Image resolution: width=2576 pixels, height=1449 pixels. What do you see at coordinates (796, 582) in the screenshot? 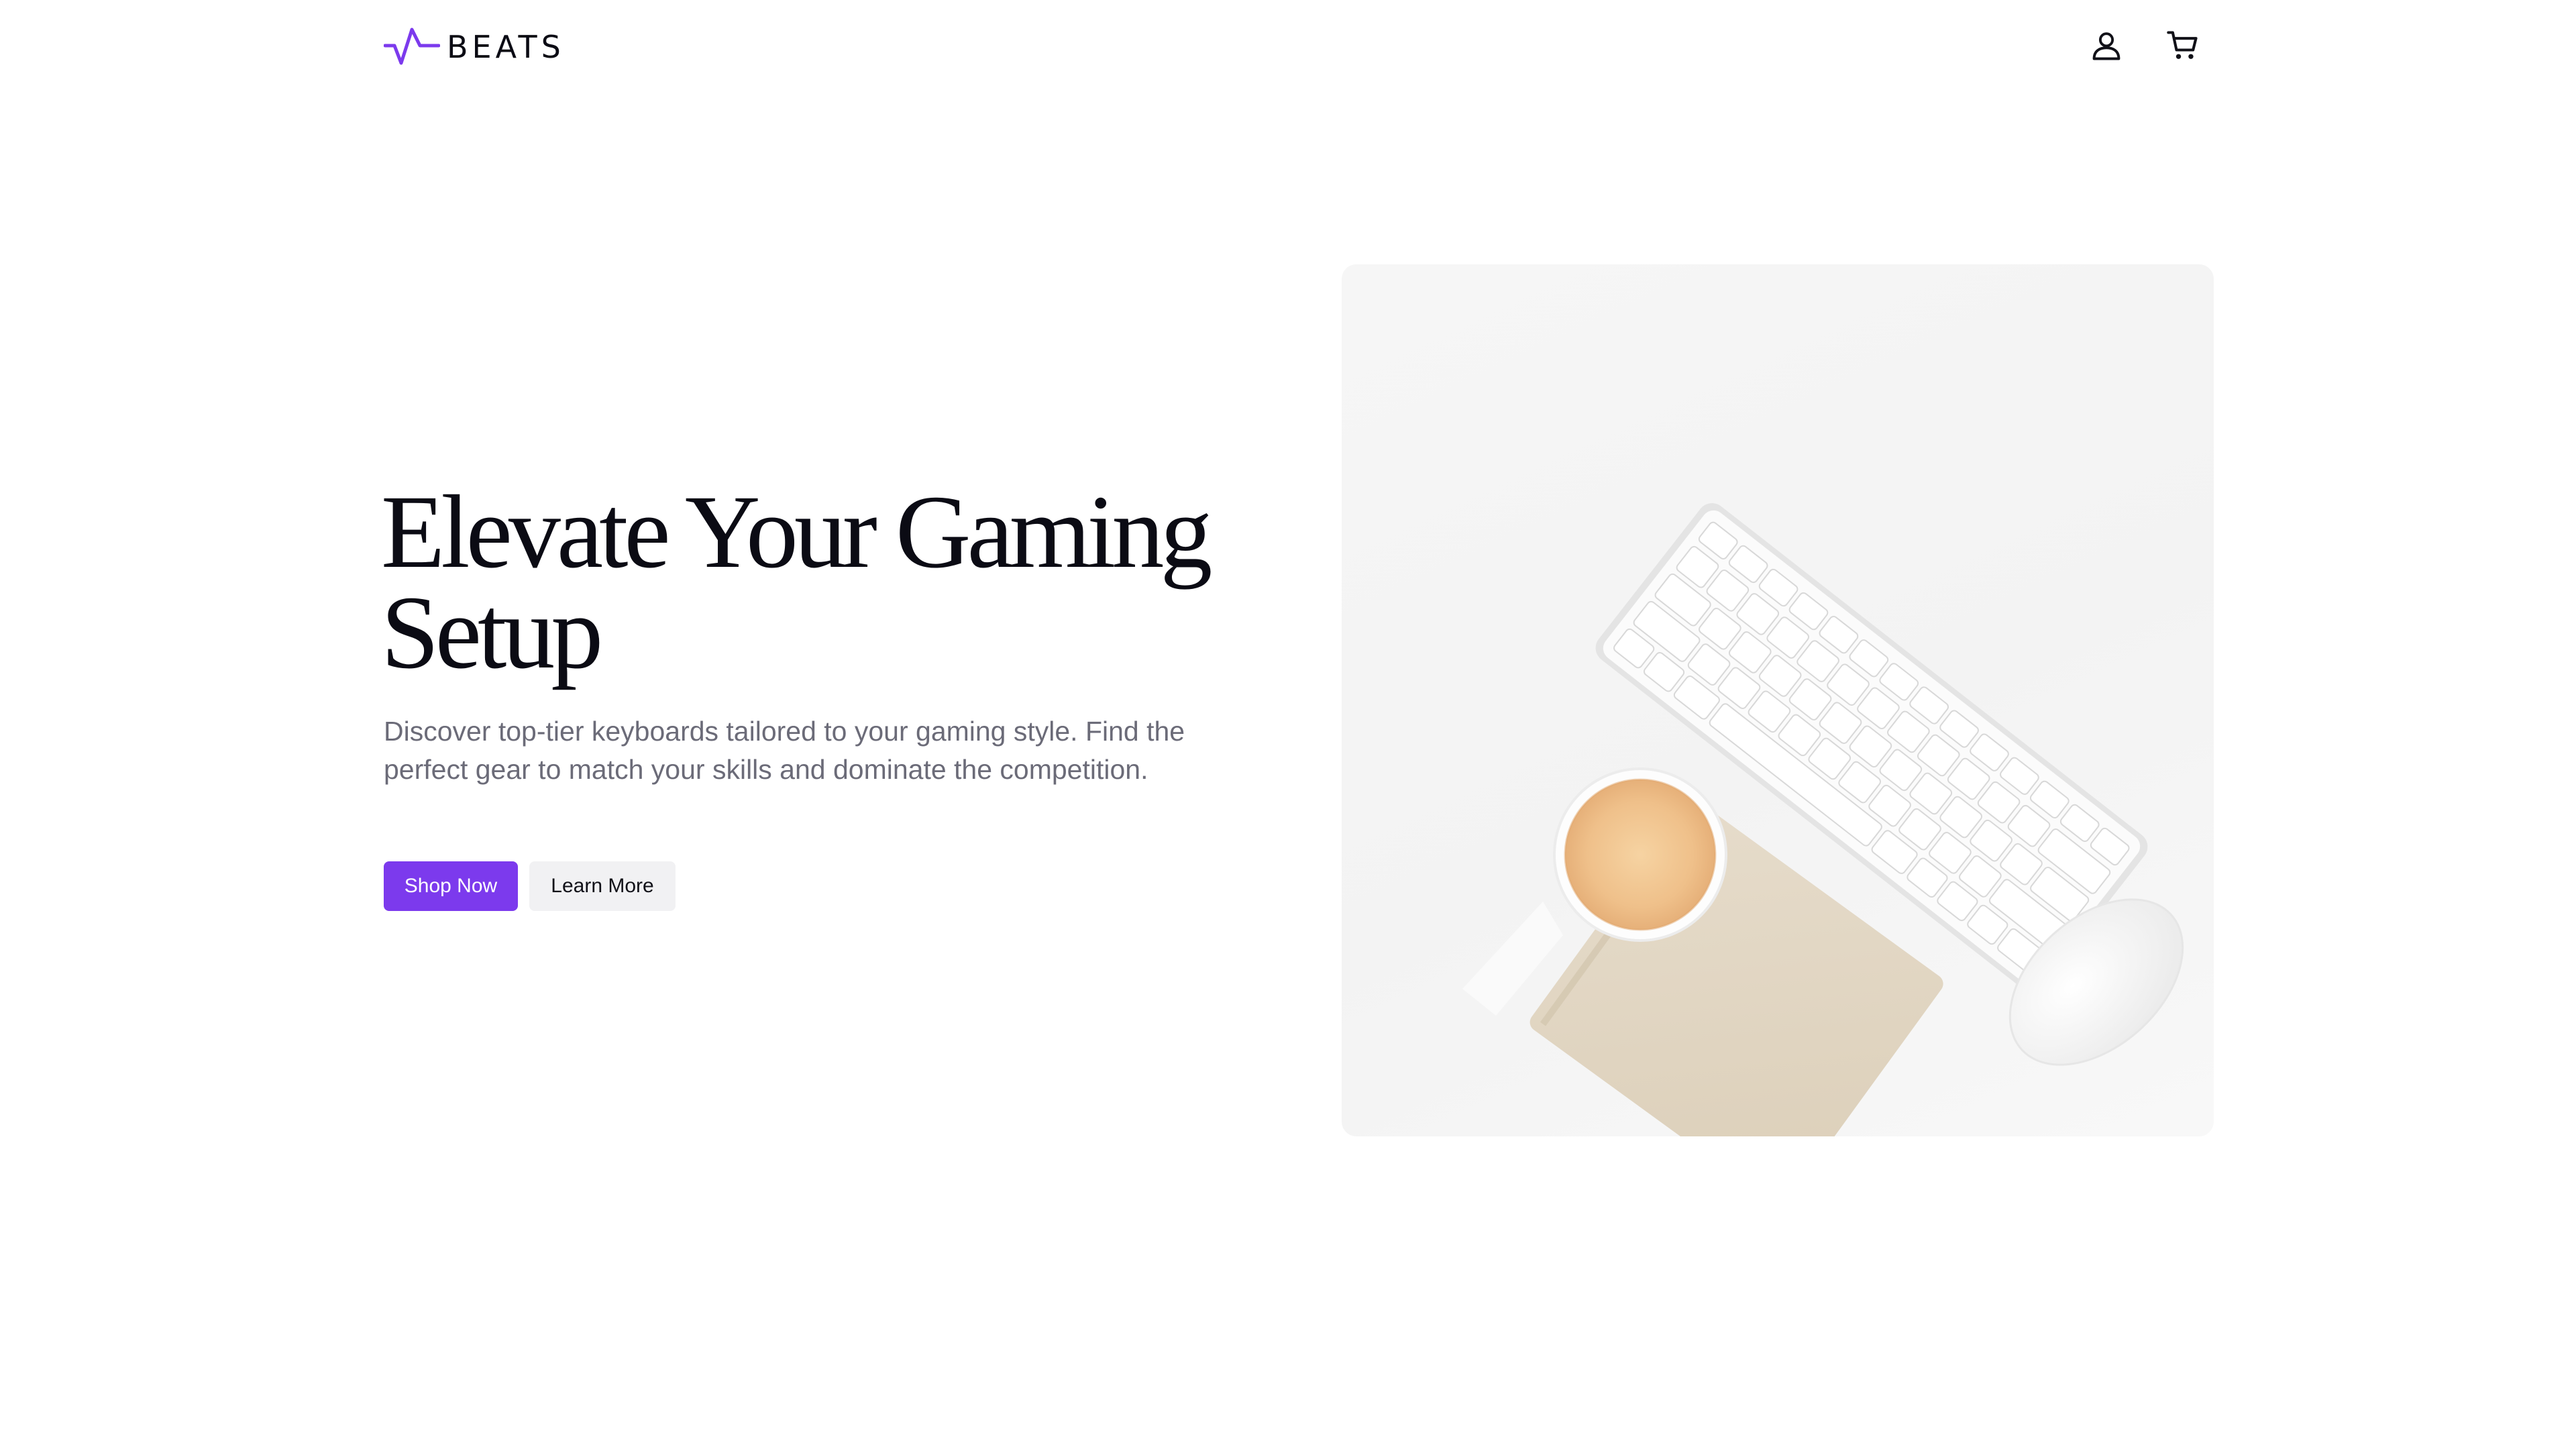
I see `hero-title: Elevate Your Gaming Setup` at bounding box center [796, 582].